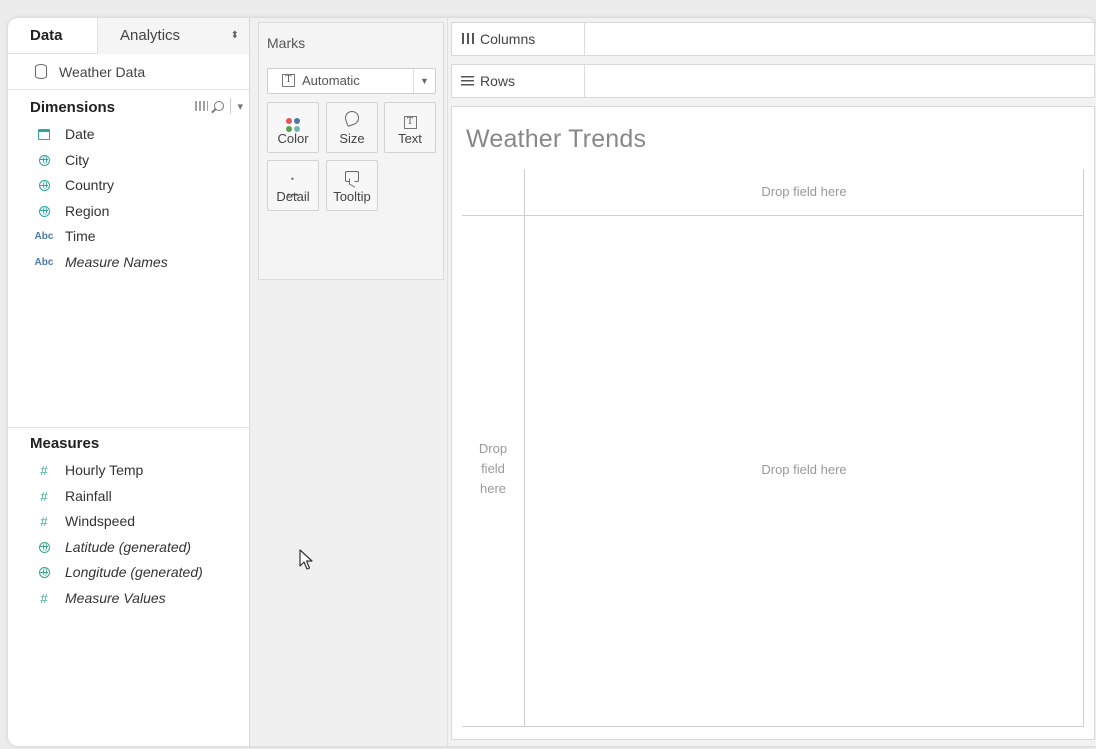 This screenshot has width=1096, height=749. What do you see at coordinates (424, 81) in the screenshot?
I see `chevron-down-icon: ▼` at bounding box center [424, 81].